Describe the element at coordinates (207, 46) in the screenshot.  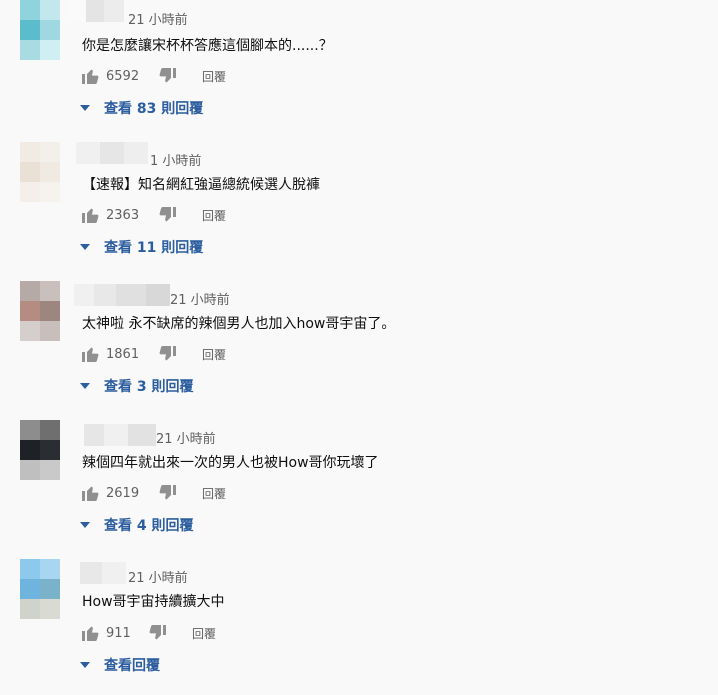
I see `comment-text: 你是怎麼讓宋杯杯答應這個腳本的......？` at that location.